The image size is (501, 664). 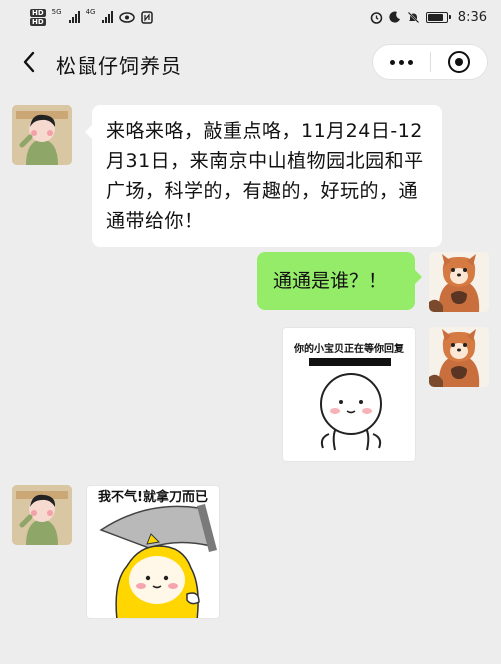 What do you see at coordinates (119, 66) in the screenshot?
I see `chat-title: 松鼠仔饲养员` at bounding box center [119, 66].